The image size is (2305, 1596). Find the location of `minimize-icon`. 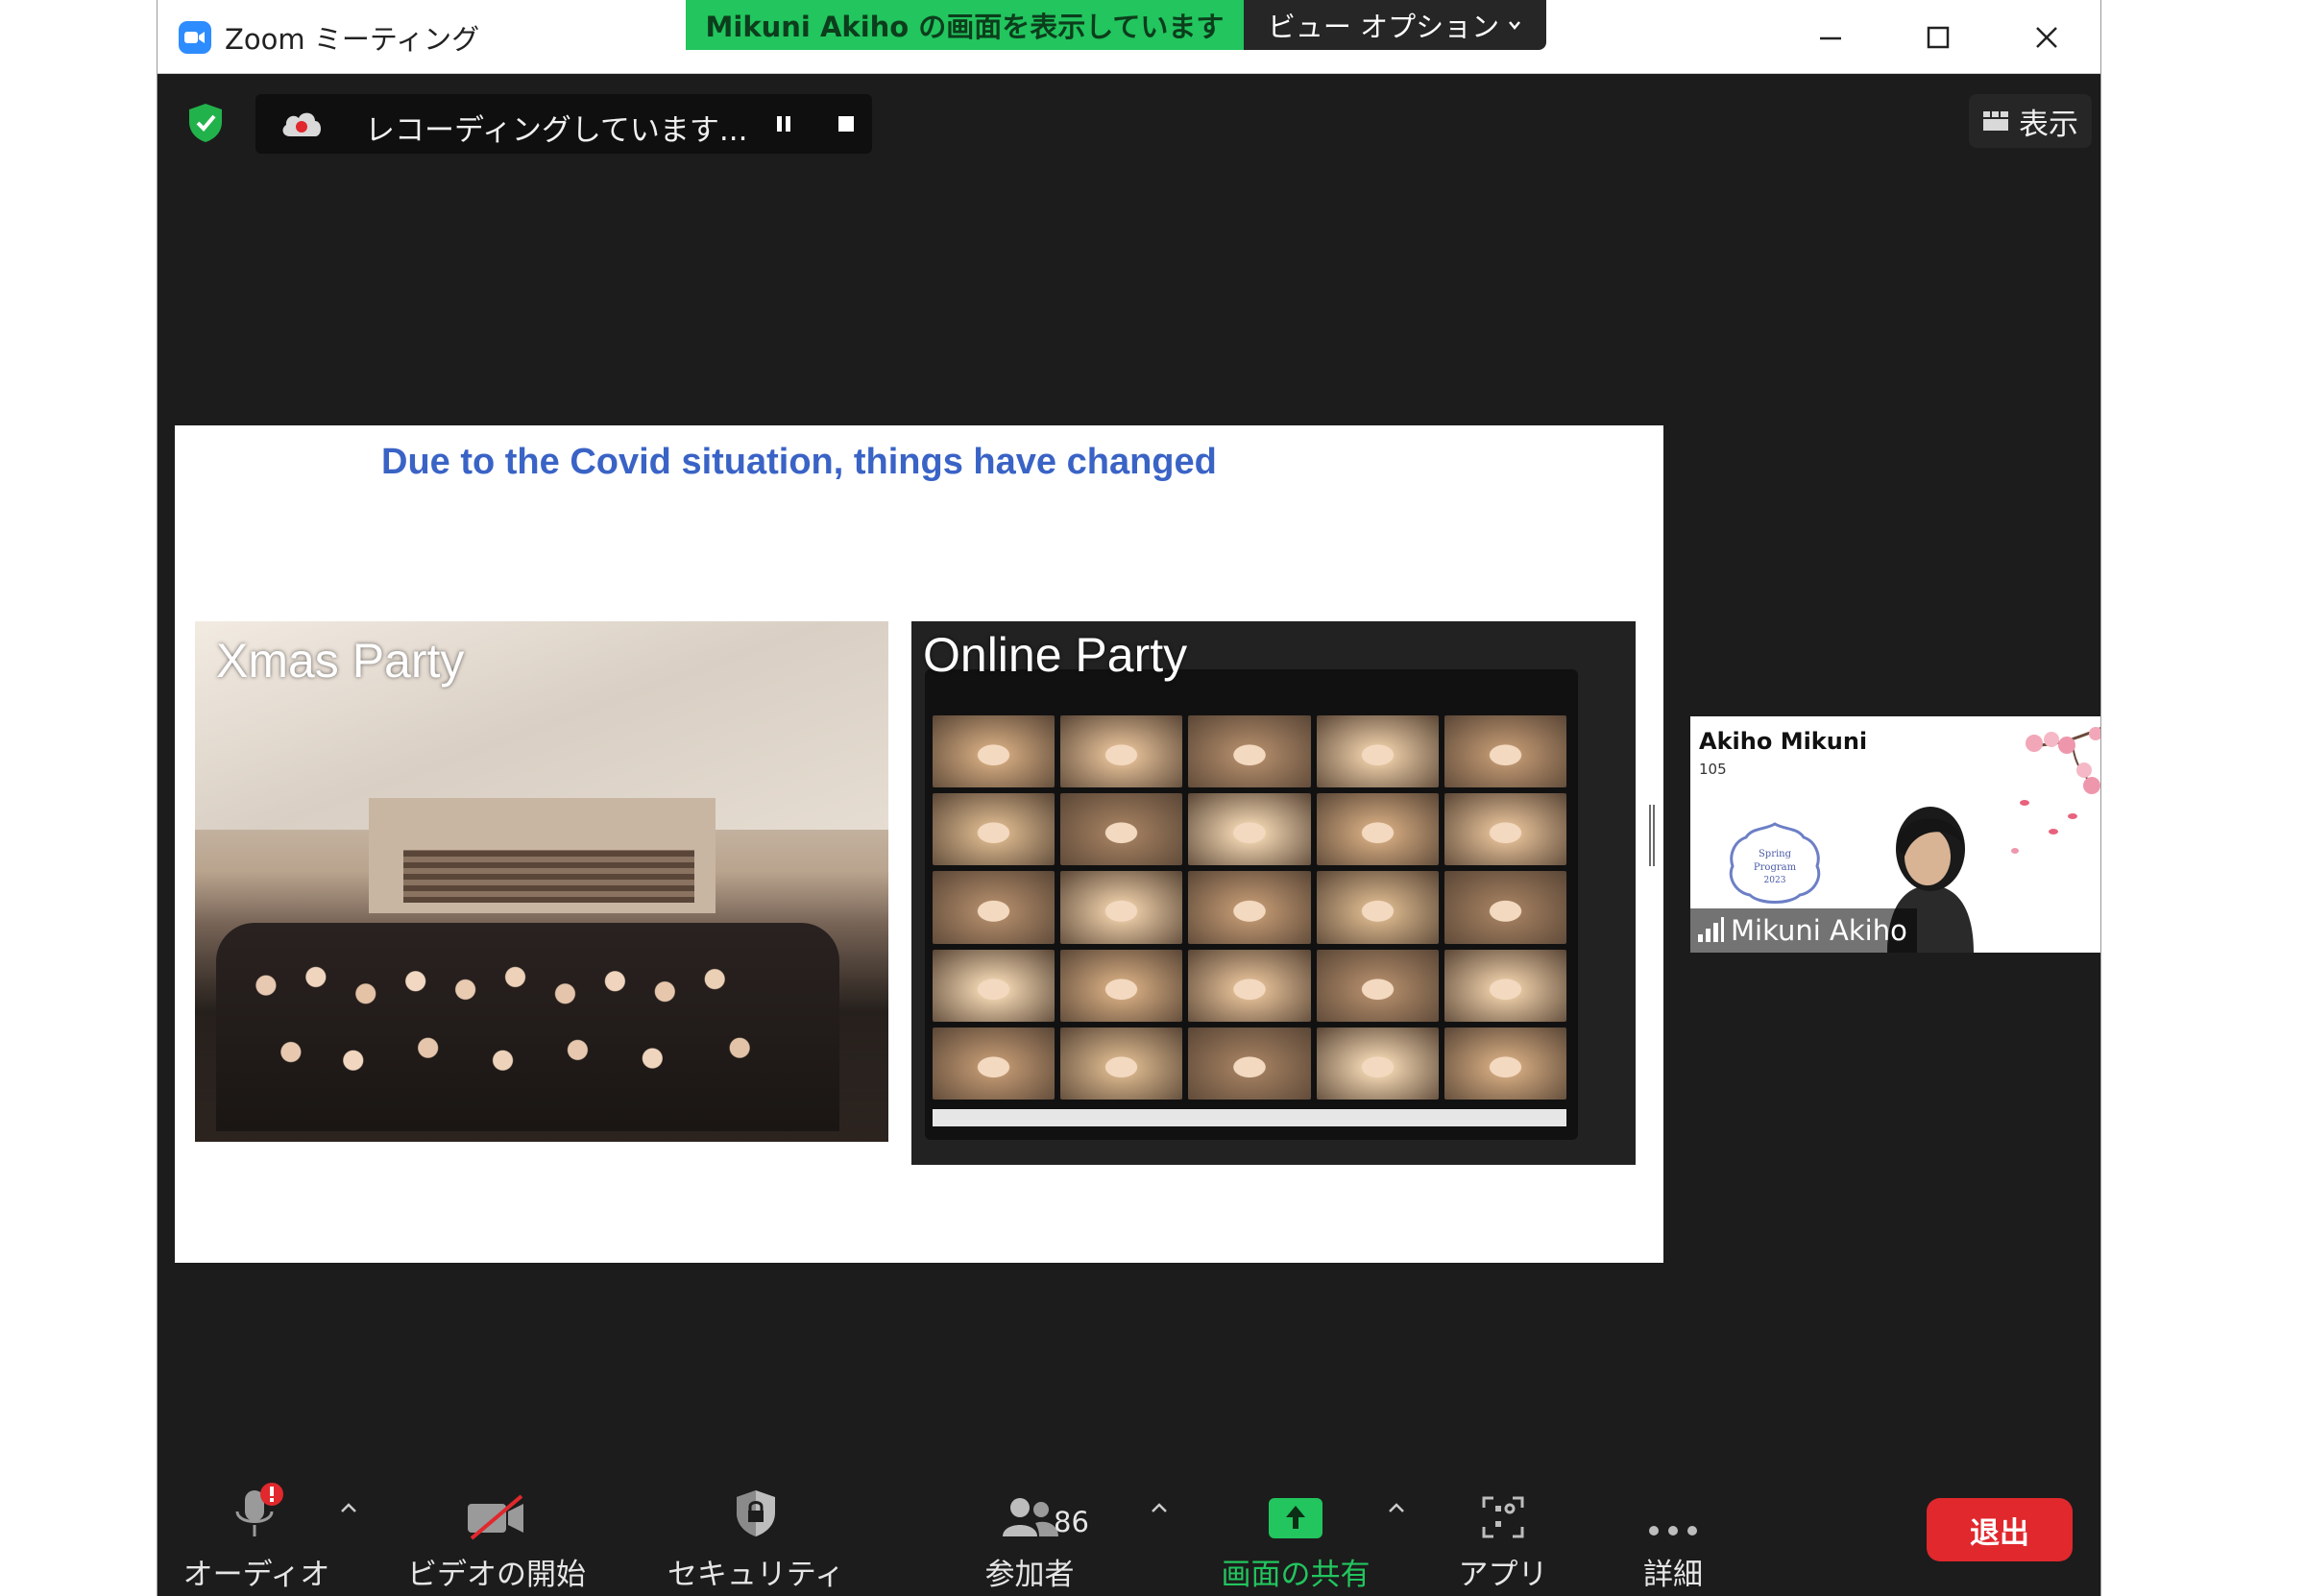

minimize-icon is located at coordinates (1830, 38).